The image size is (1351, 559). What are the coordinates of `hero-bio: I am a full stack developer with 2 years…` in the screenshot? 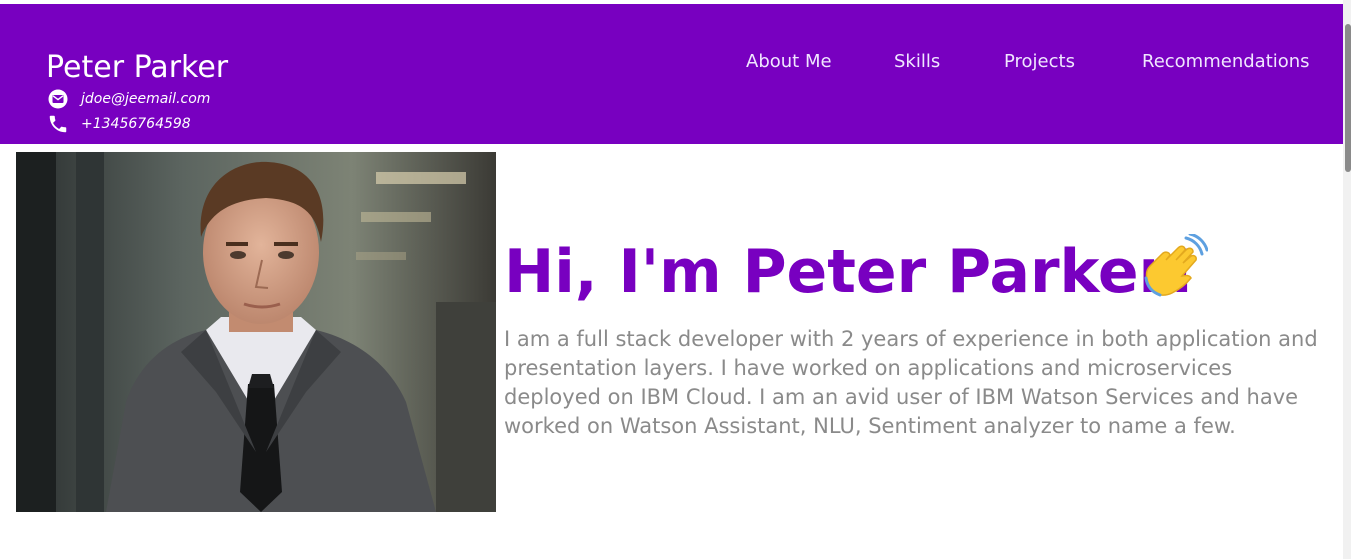 It's located at (911, 382).